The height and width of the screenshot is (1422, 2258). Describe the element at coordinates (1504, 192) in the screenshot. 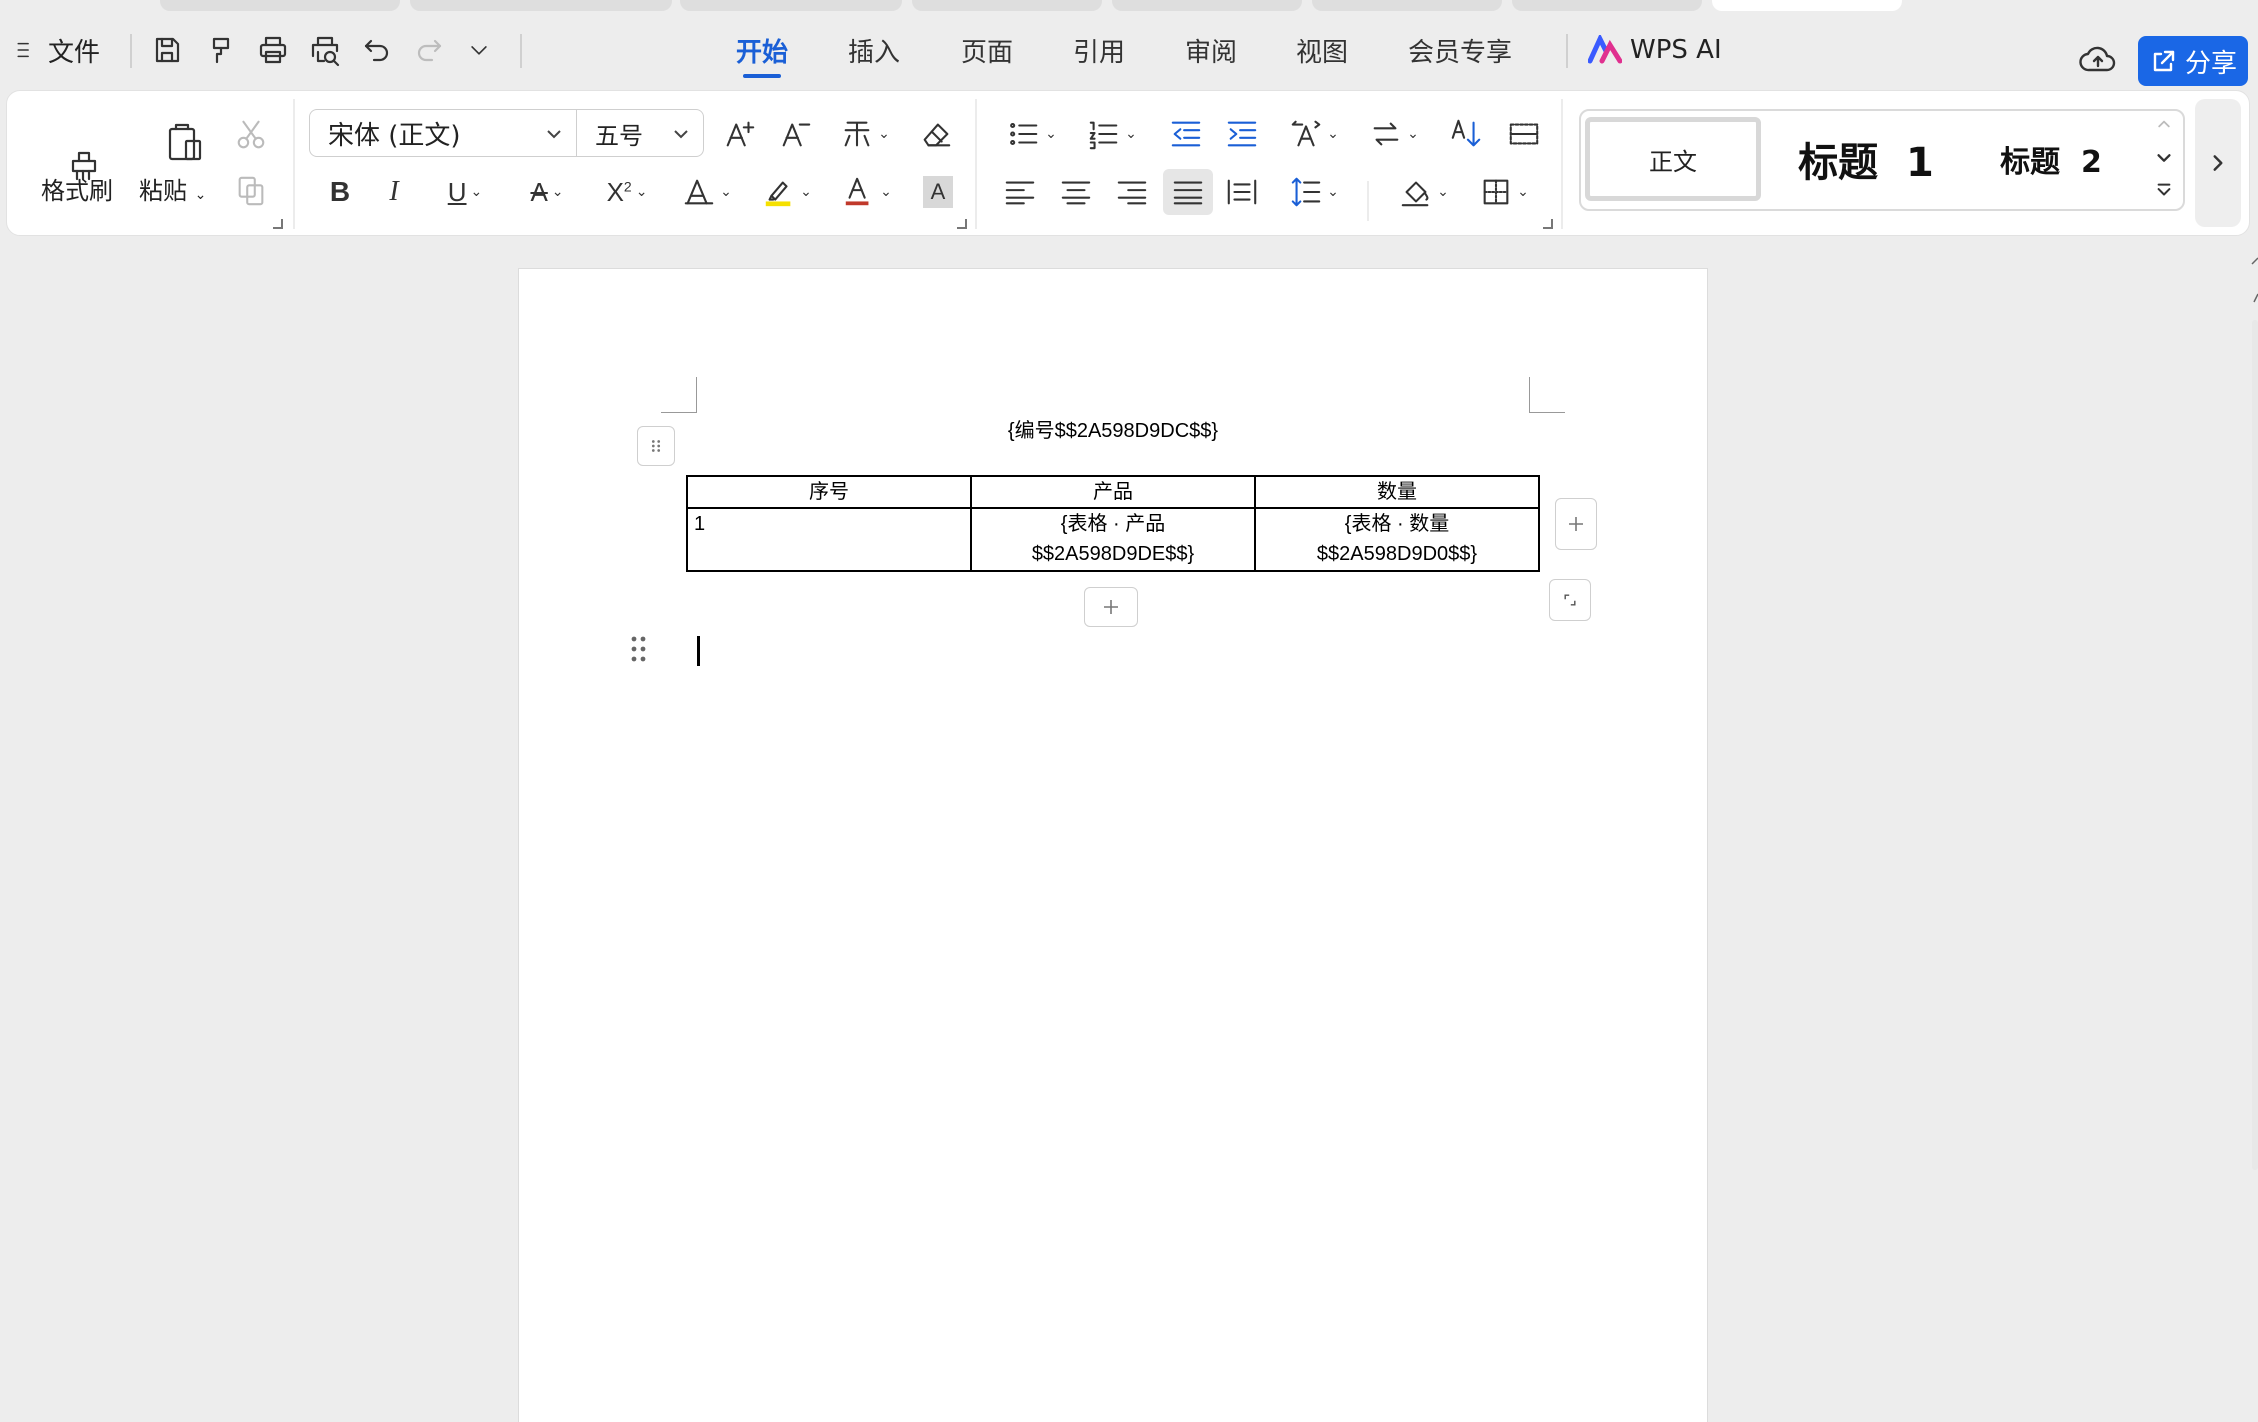

I see `borders-button: ⌄` at that location.